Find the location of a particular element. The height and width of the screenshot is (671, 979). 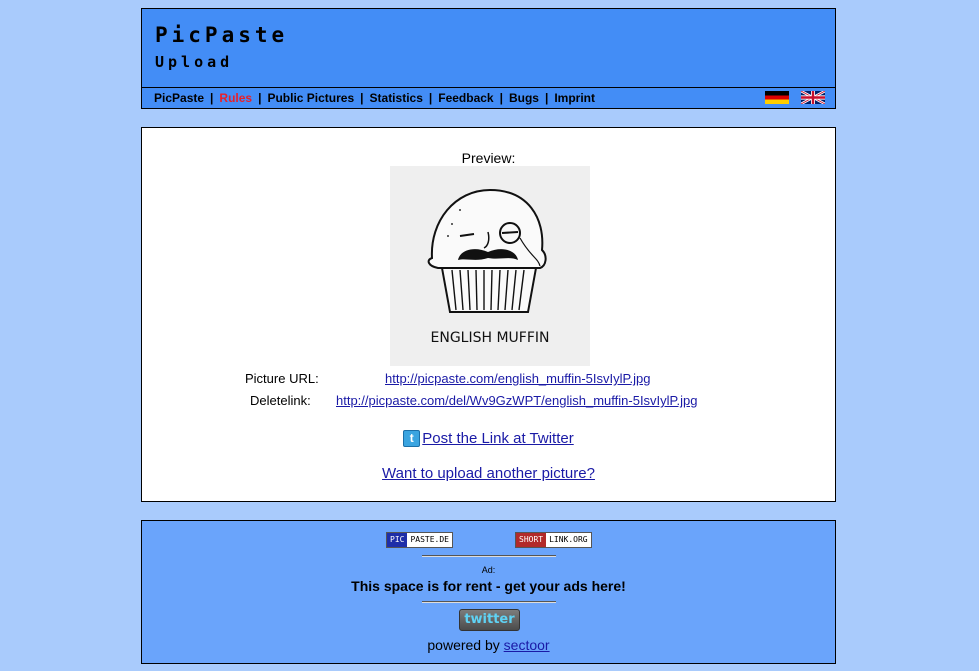

shortlink-badge: SHORT LINK.ORG is located at coordinates (553, 540).